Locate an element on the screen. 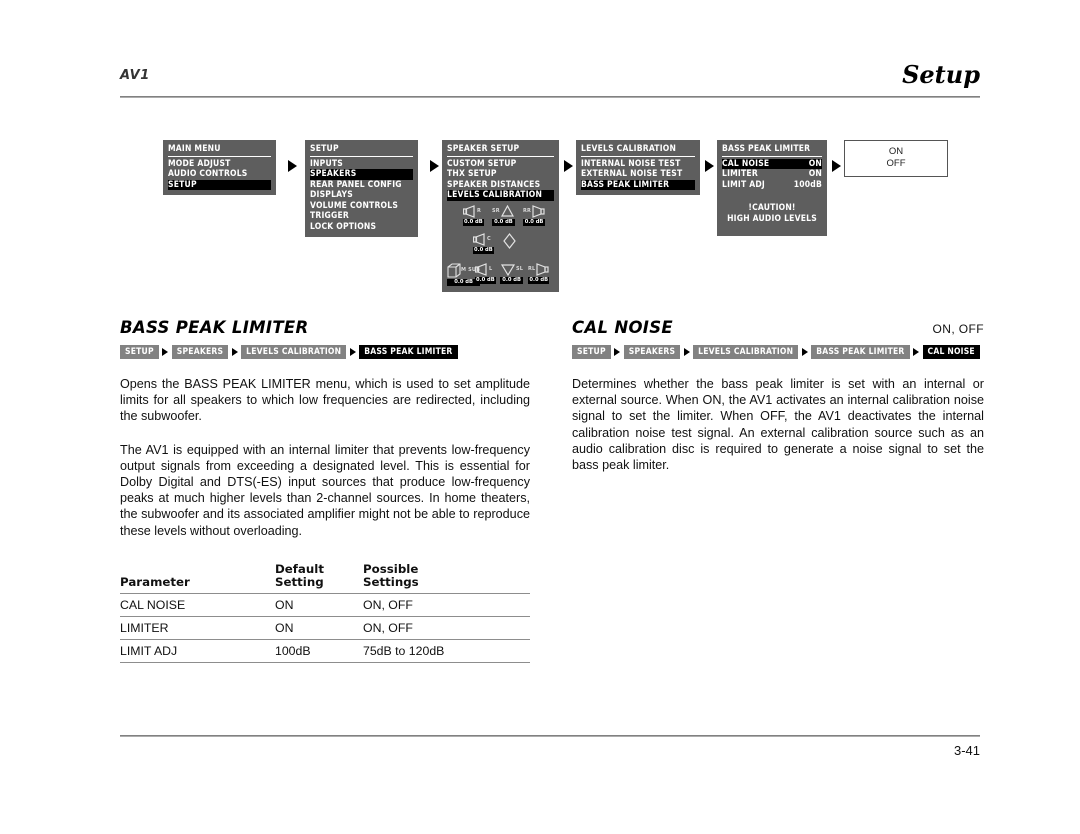 The image size is (1080, 834). osd-row-cal-noise: CAL NOISE ON is located at coordinates (772, 163).